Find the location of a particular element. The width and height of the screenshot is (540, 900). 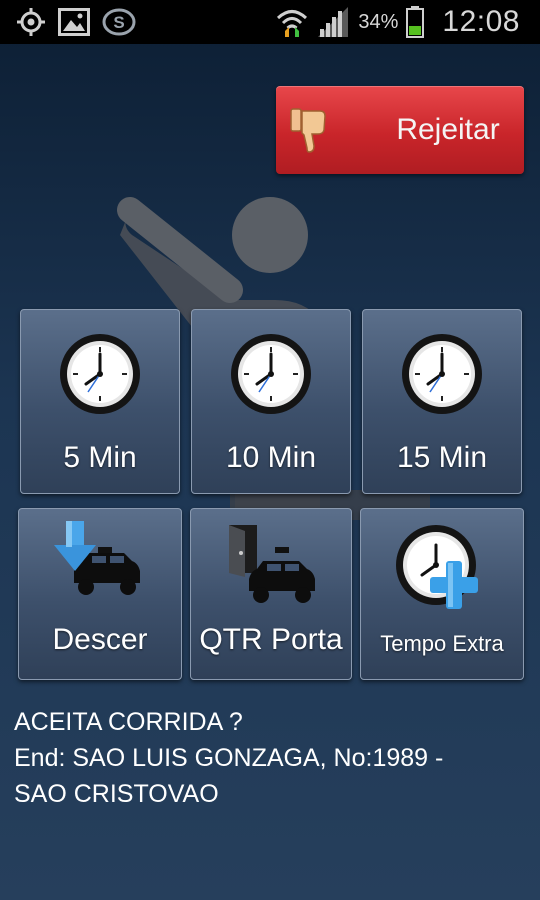

qtr-porta-button: QTR Porta is located at coordinates (271, 594).